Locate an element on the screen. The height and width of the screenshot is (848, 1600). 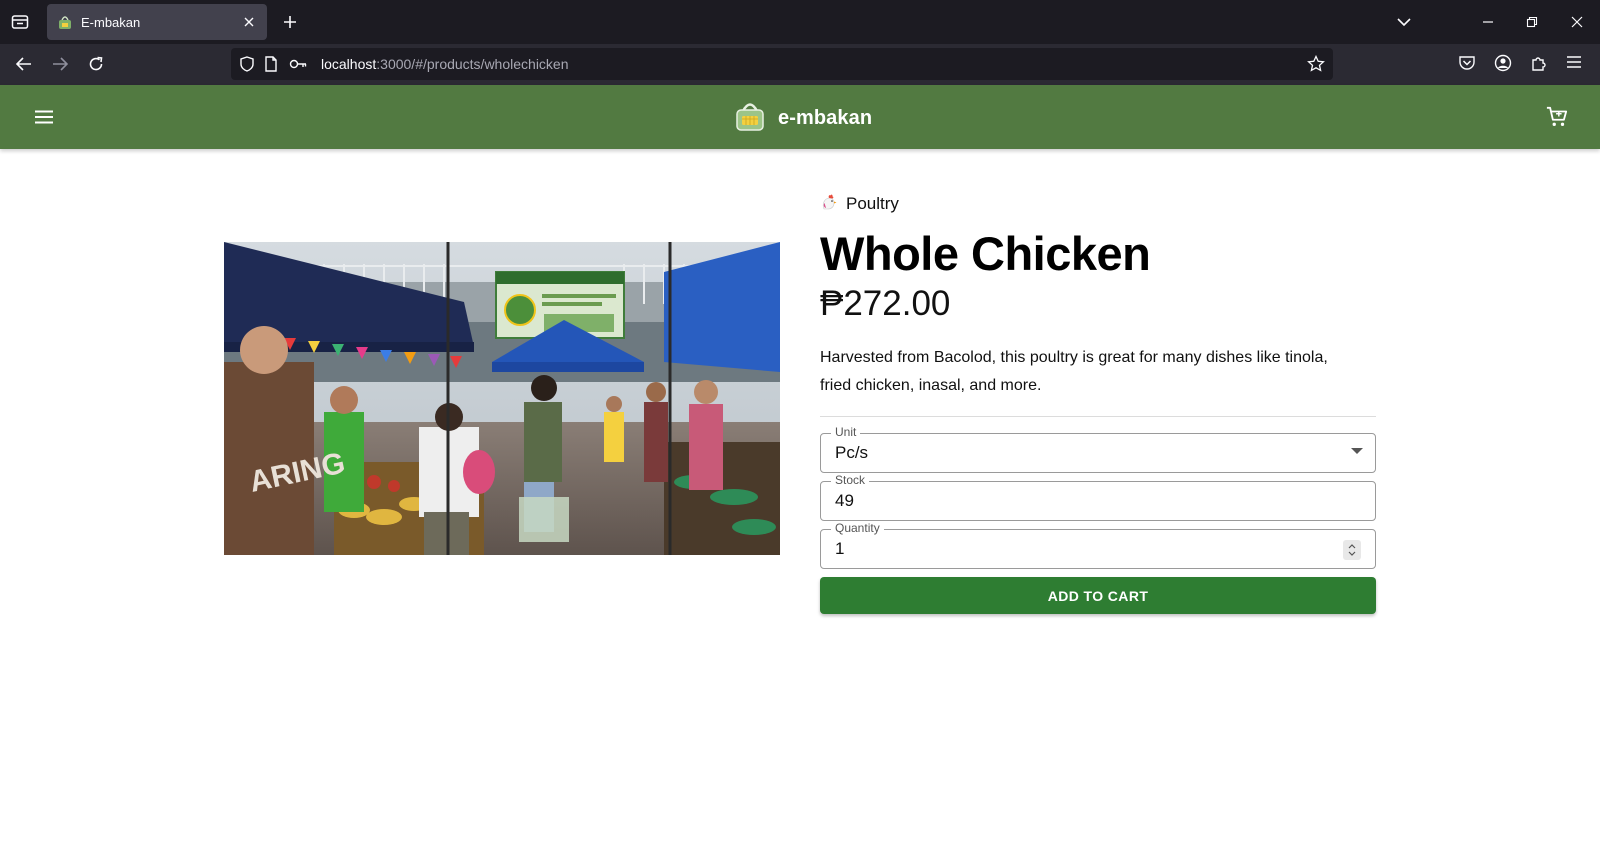
menu-icon is located at coordinates (44, 117).